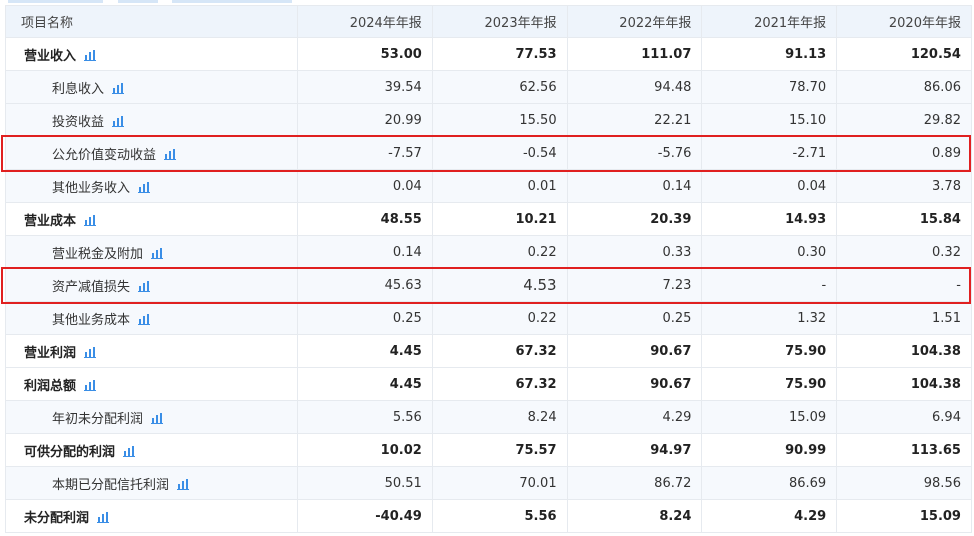 This screenshot has height=536, width=974. I want to click on value-cell: -5.76, so click(634, 153).